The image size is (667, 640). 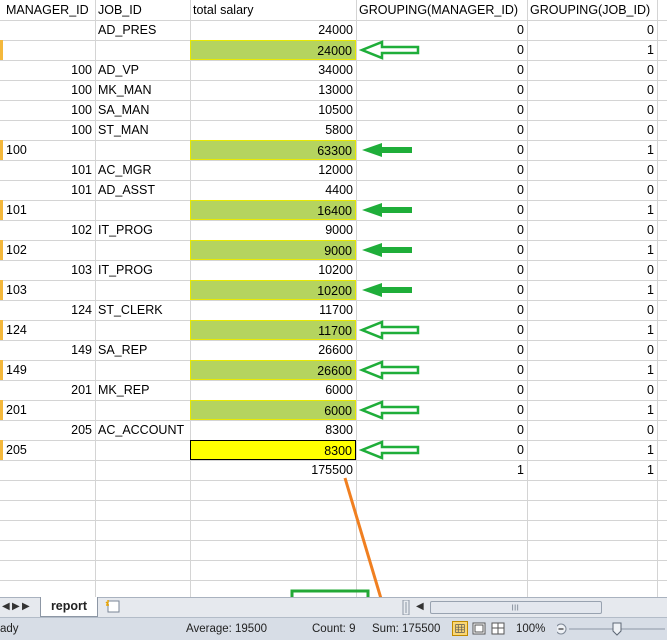 What do you see at coordinates (592, 10) in the screenshot?
I see `header-grouping-job-id: GROUPING(JOB_ID)` at bounding box center [592, 10].